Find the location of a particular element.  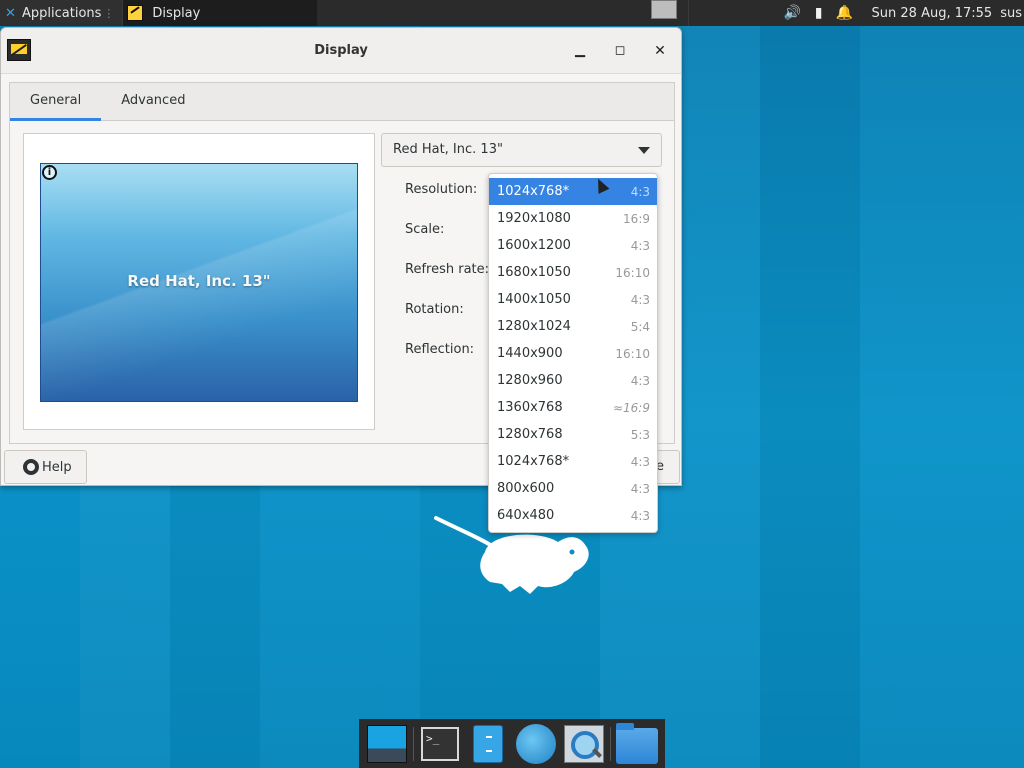

applications-label: Applications is located at coordinates (62, 13).